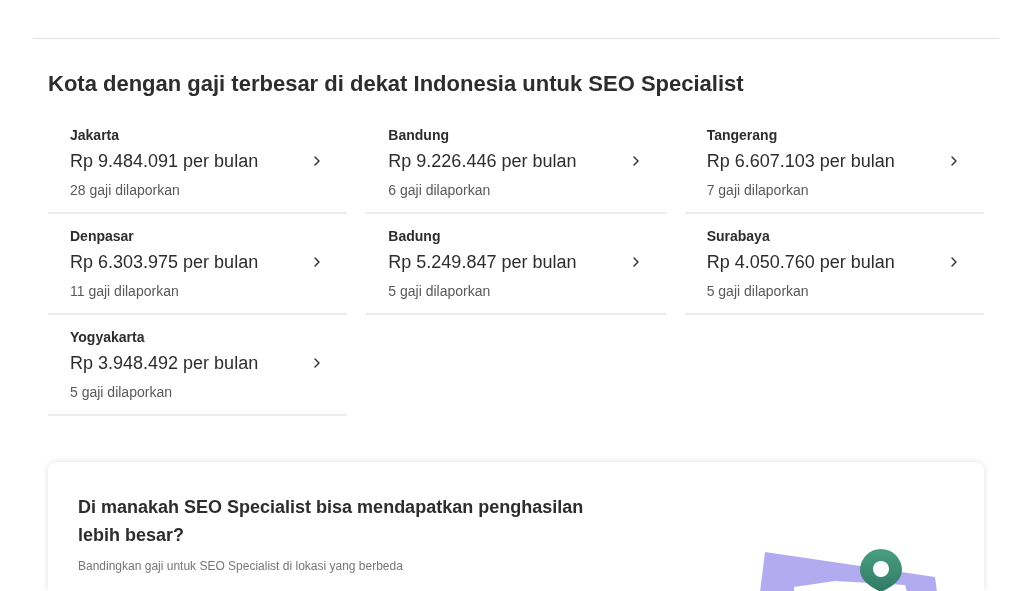 The width and height of the screenshot is (1024, 591). I want to click on reports-count: 7 gaji dilaporkan, so click(758, 190).